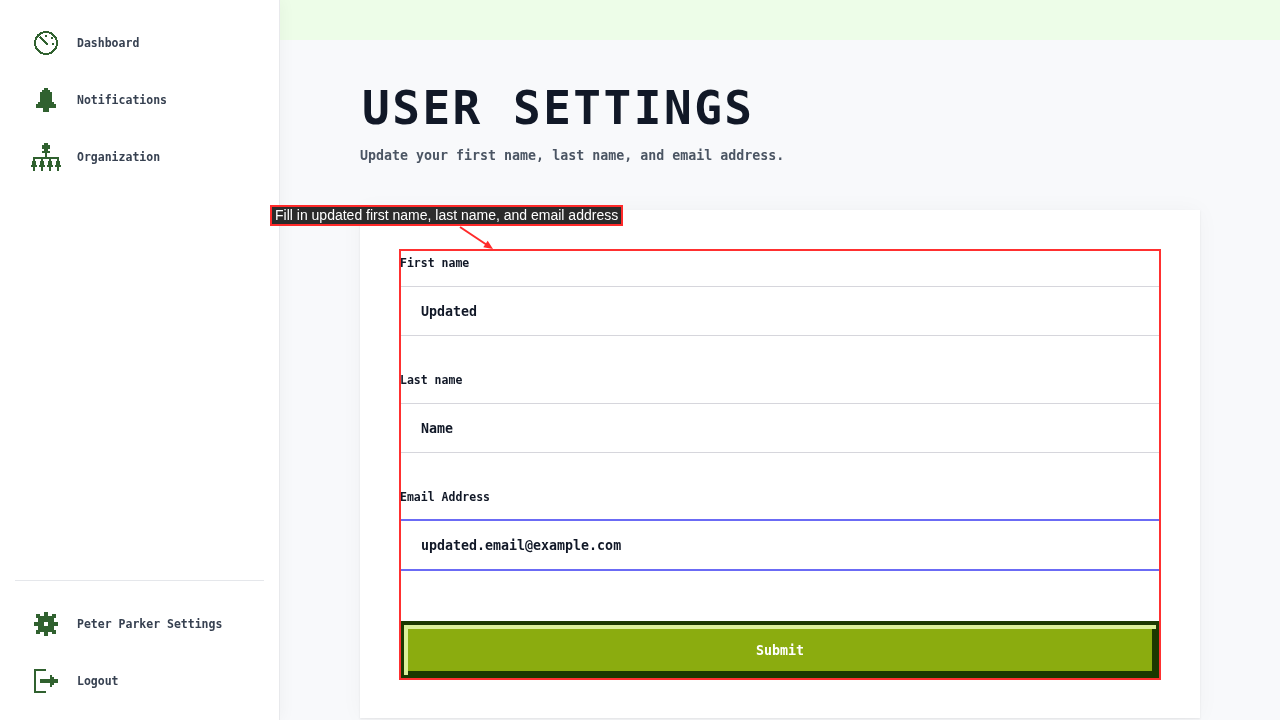 This screenshot has height=720, width=1280. What do you see at coordinates (46, 623) in the screenshot?
I see `settings-icon` at bounding box center [46, 623].